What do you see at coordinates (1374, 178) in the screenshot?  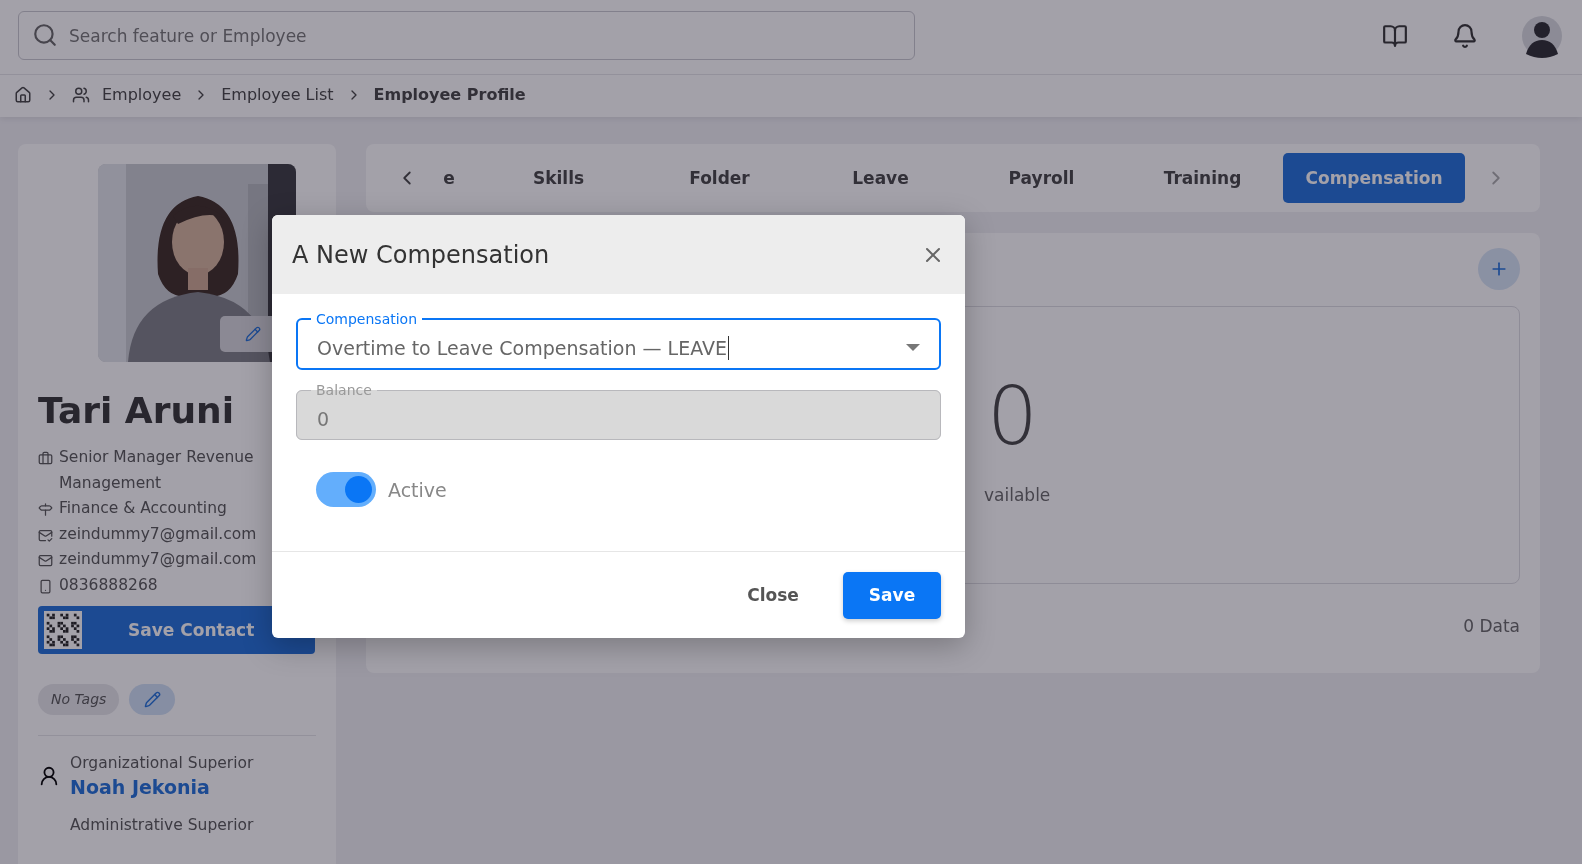 I see `tab: Compensation` at bounding box center [1374, 178].